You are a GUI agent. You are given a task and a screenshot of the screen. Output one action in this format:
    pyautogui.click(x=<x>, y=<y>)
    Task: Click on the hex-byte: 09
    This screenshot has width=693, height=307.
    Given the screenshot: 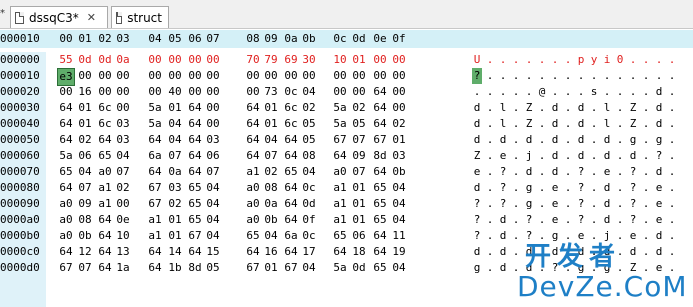 What is the action you would take?
    pyautogui.click(x=359, y=156)
    